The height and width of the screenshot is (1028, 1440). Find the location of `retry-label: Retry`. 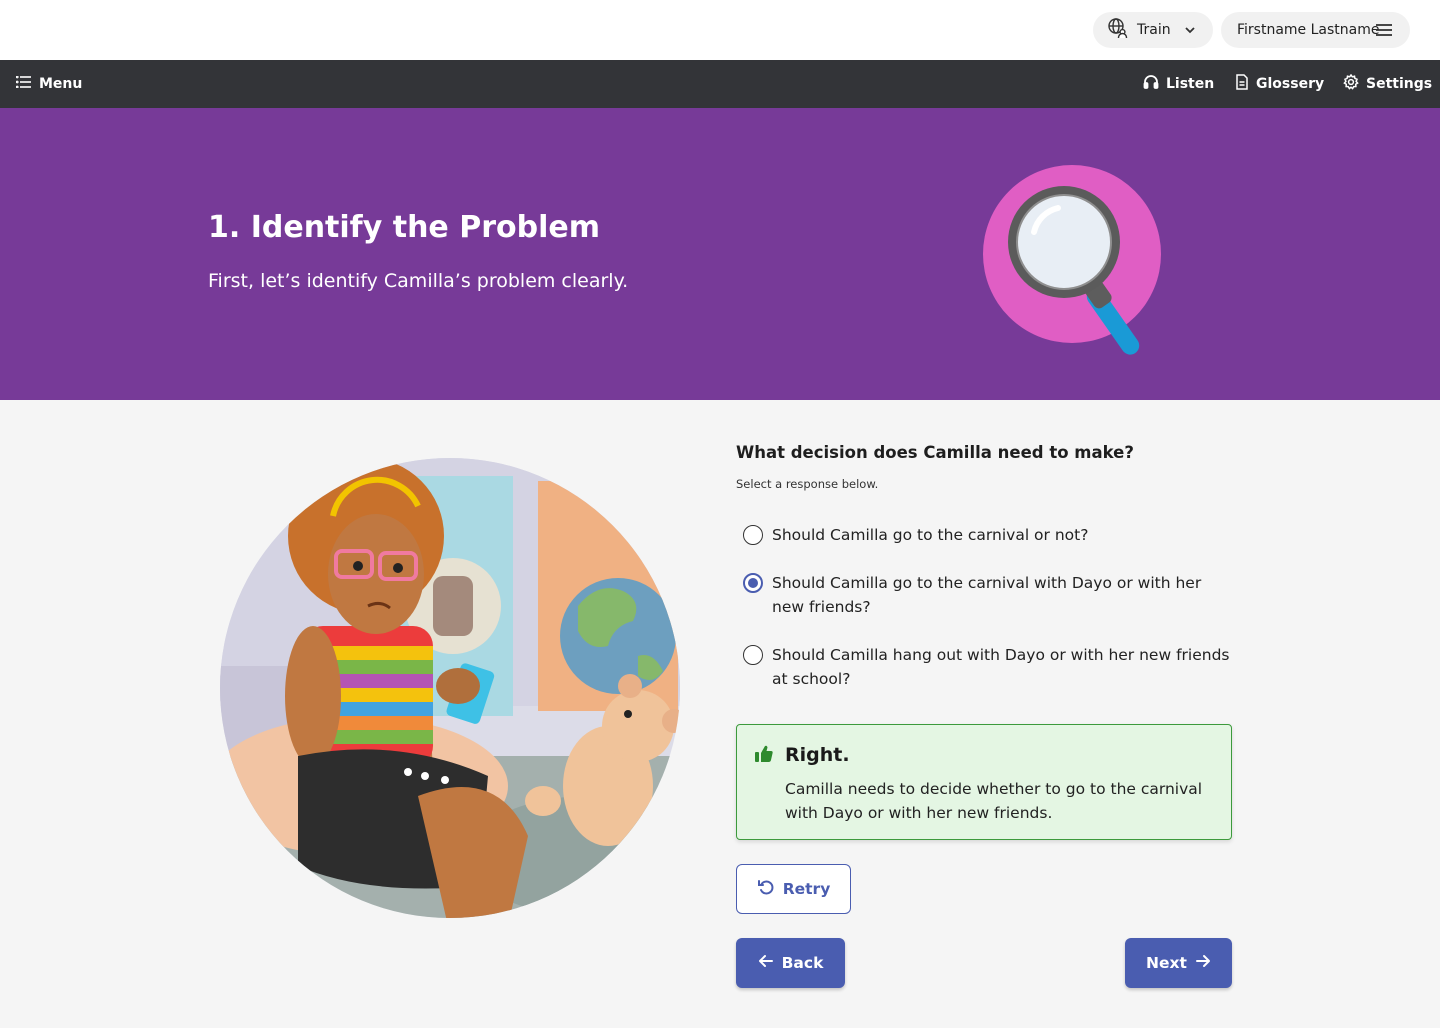

retry-label: Retry is located at coordinates (806, 889).